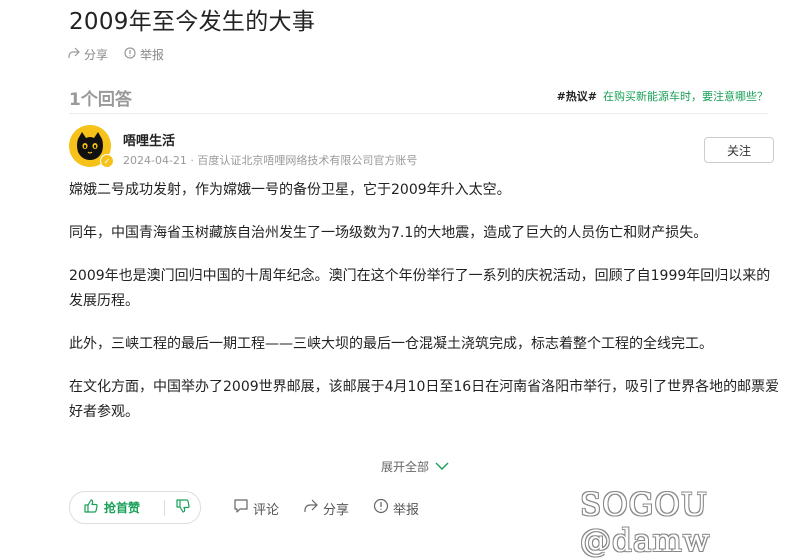  Describe the element at coordinates (418, 113) in the screenshot. I see `section-divider` at that location.